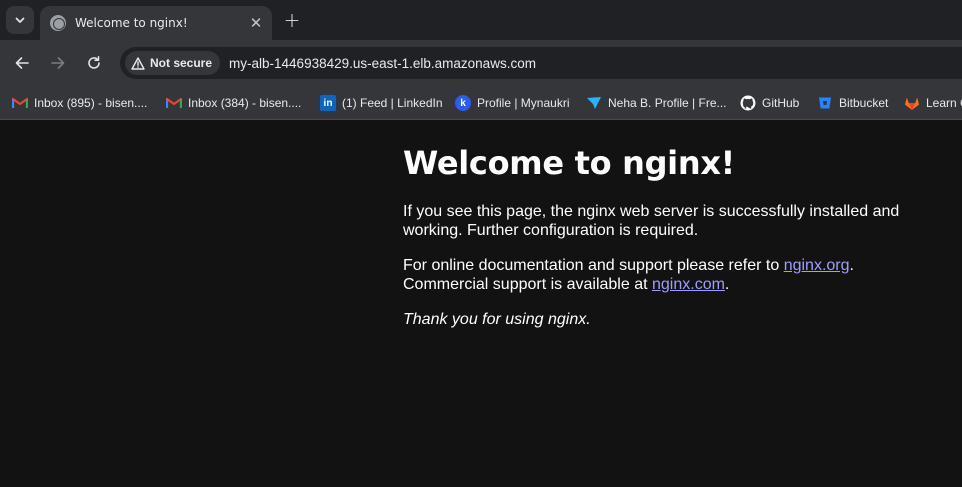 This screenshot has width=962, height=487. Describe the element at coordinates (481, 20) in the screenshot. I see `tab-strip: Welcome to nginx! ✕ +` at that location.